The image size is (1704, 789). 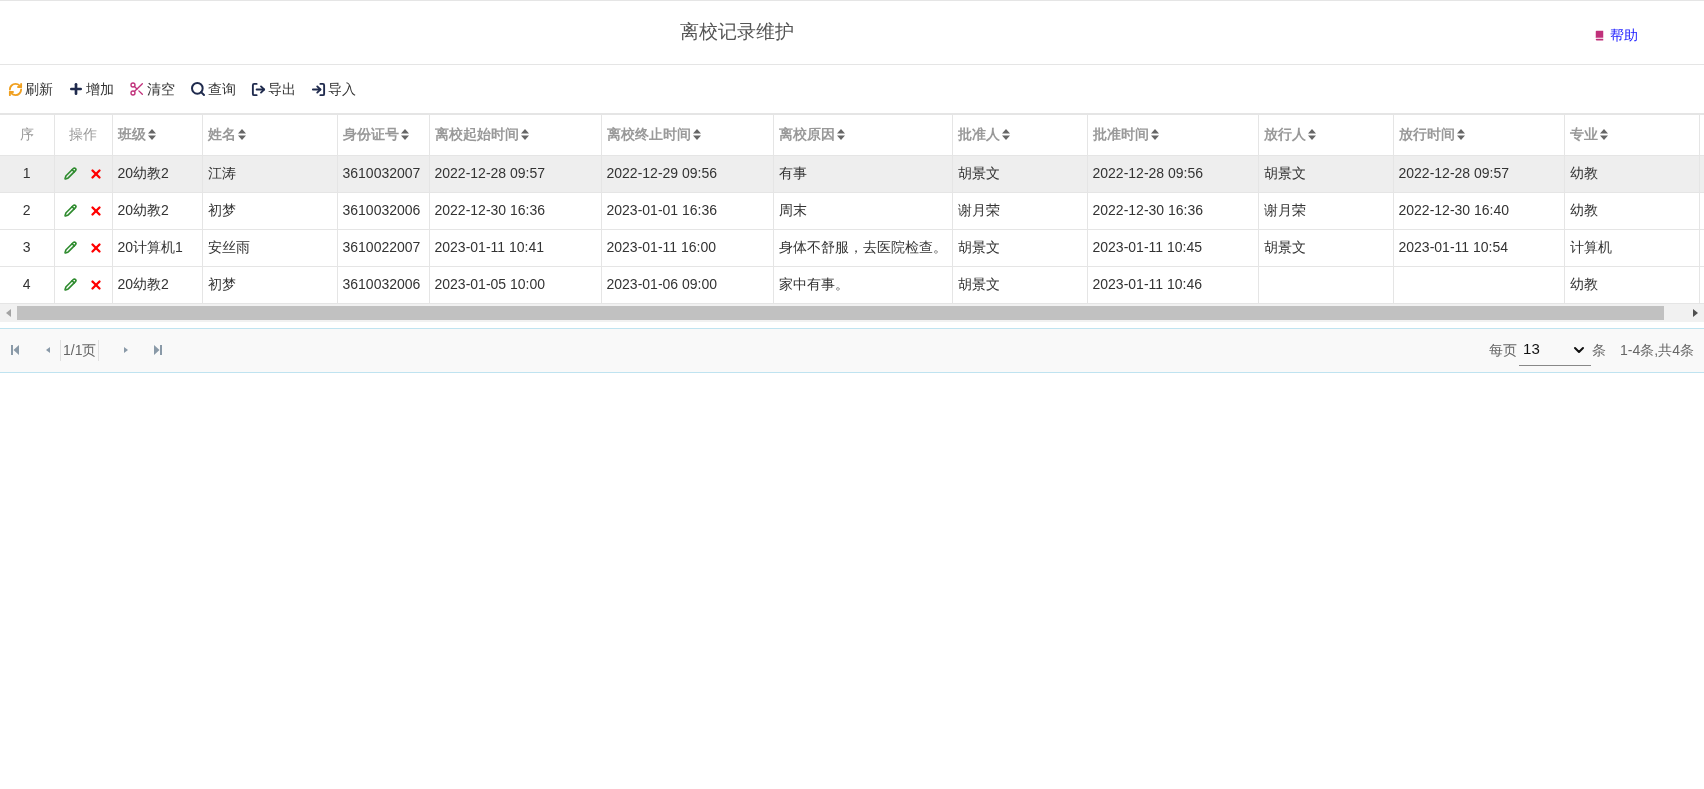 What do you see at coordinates (1555, 350) in the screenshot?
I see `per-page-select: 13` at bounding box center [1555, 350].